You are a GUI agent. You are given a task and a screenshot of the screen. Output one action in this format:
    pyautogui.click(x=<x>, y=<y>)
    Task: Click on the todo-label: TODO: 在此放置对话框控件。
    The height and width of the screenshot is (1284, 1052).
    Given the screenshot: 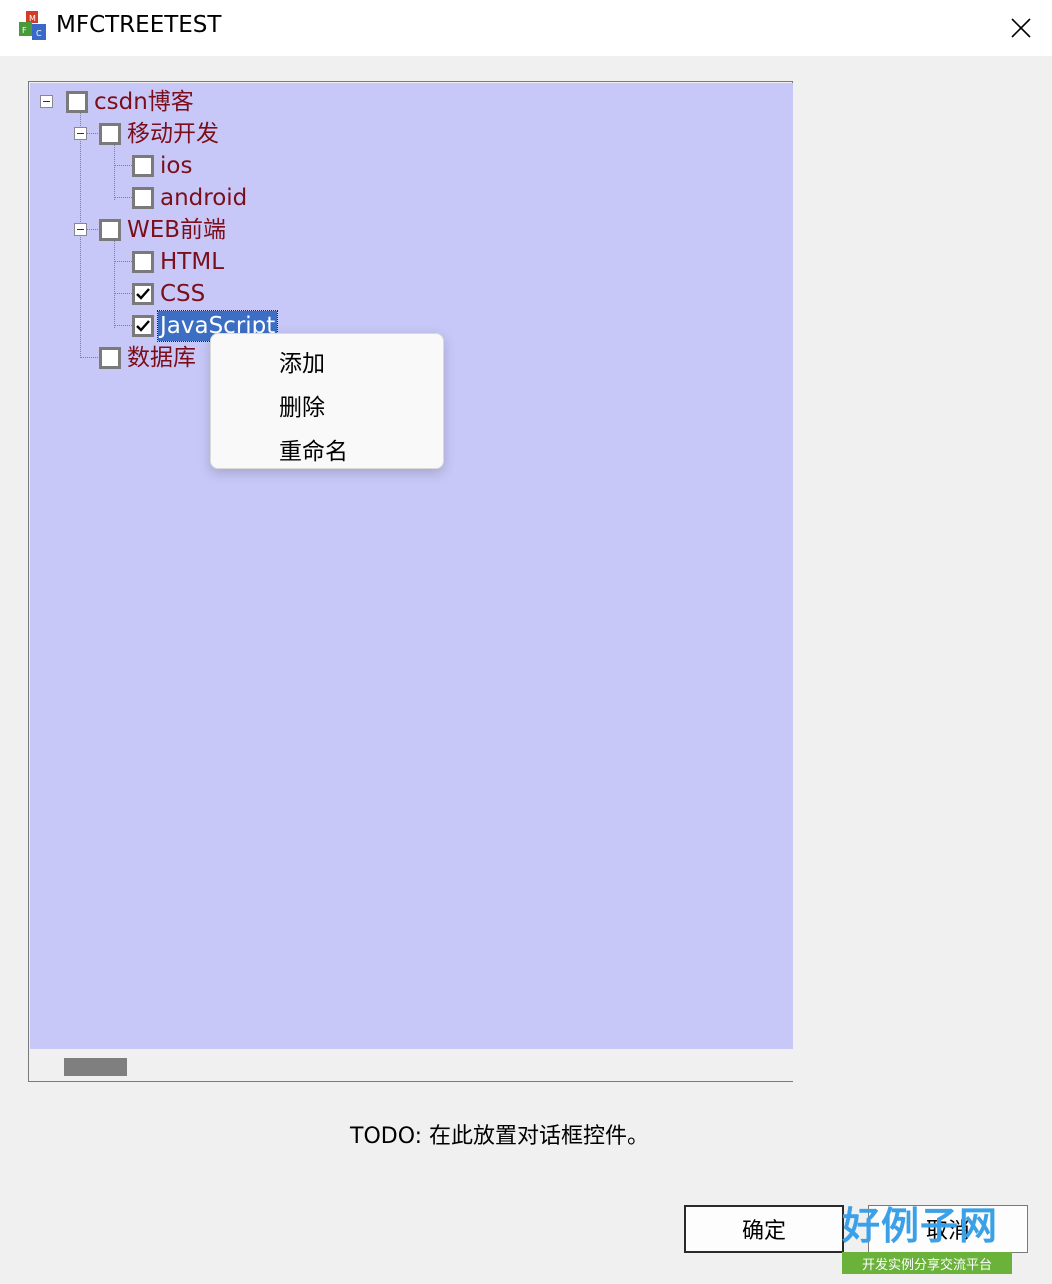 What is the action you would take?
    pyautogui.click(x=500, y=1136)
    